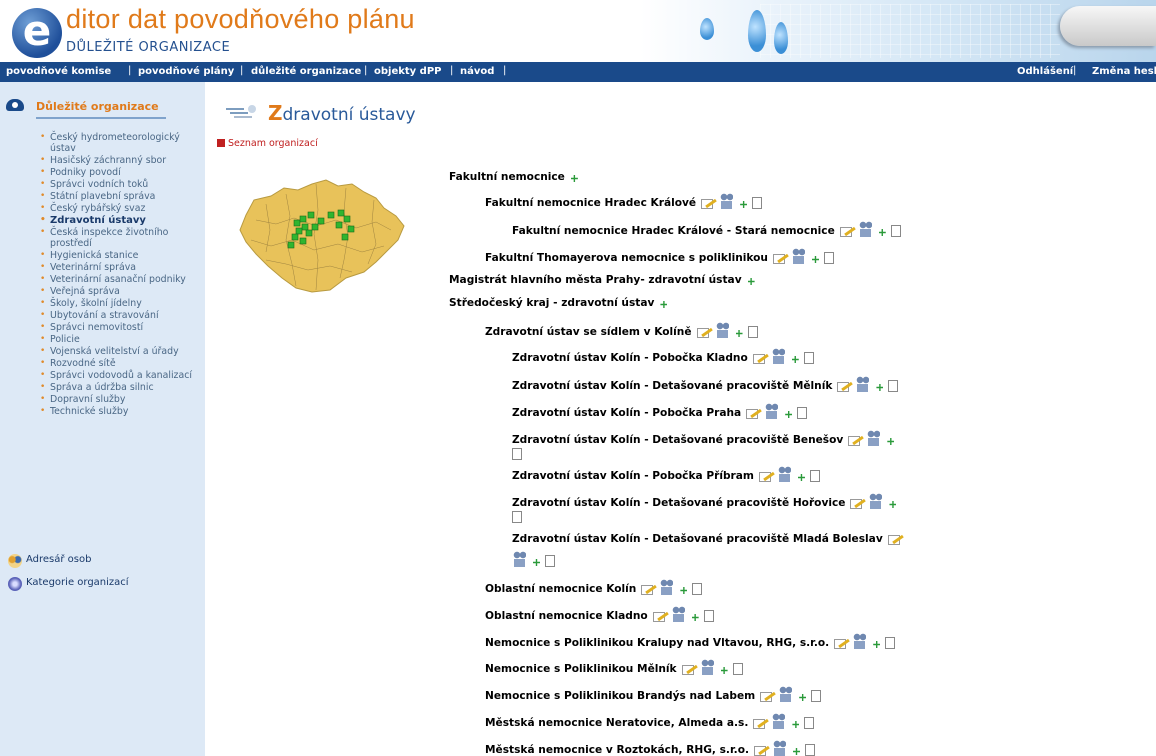  Describe the element at coordinates (97, 106) in the screenshot. I see `sidebar-title: Důležité organizace` at that location.